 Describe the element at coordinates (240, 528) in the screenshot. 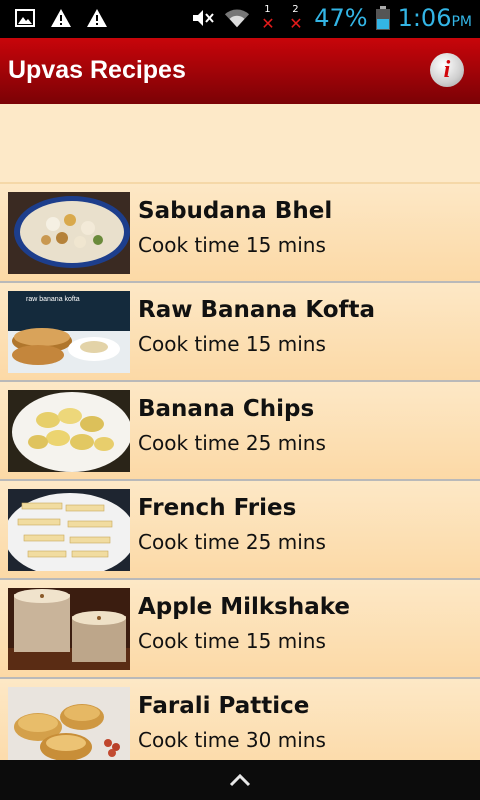

I see `list-item: French Fries Cook time 25 mins` at that location.